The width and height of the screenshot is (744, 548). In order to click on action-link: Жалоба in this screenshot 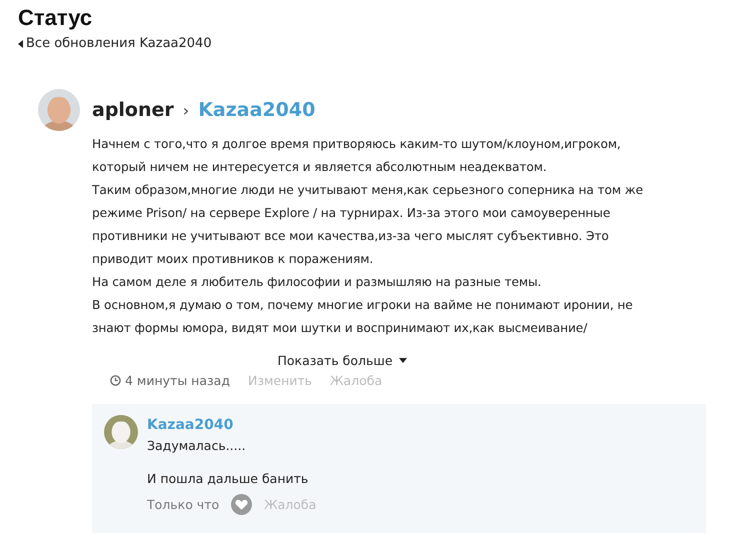, I will do `click(356, 380)`.